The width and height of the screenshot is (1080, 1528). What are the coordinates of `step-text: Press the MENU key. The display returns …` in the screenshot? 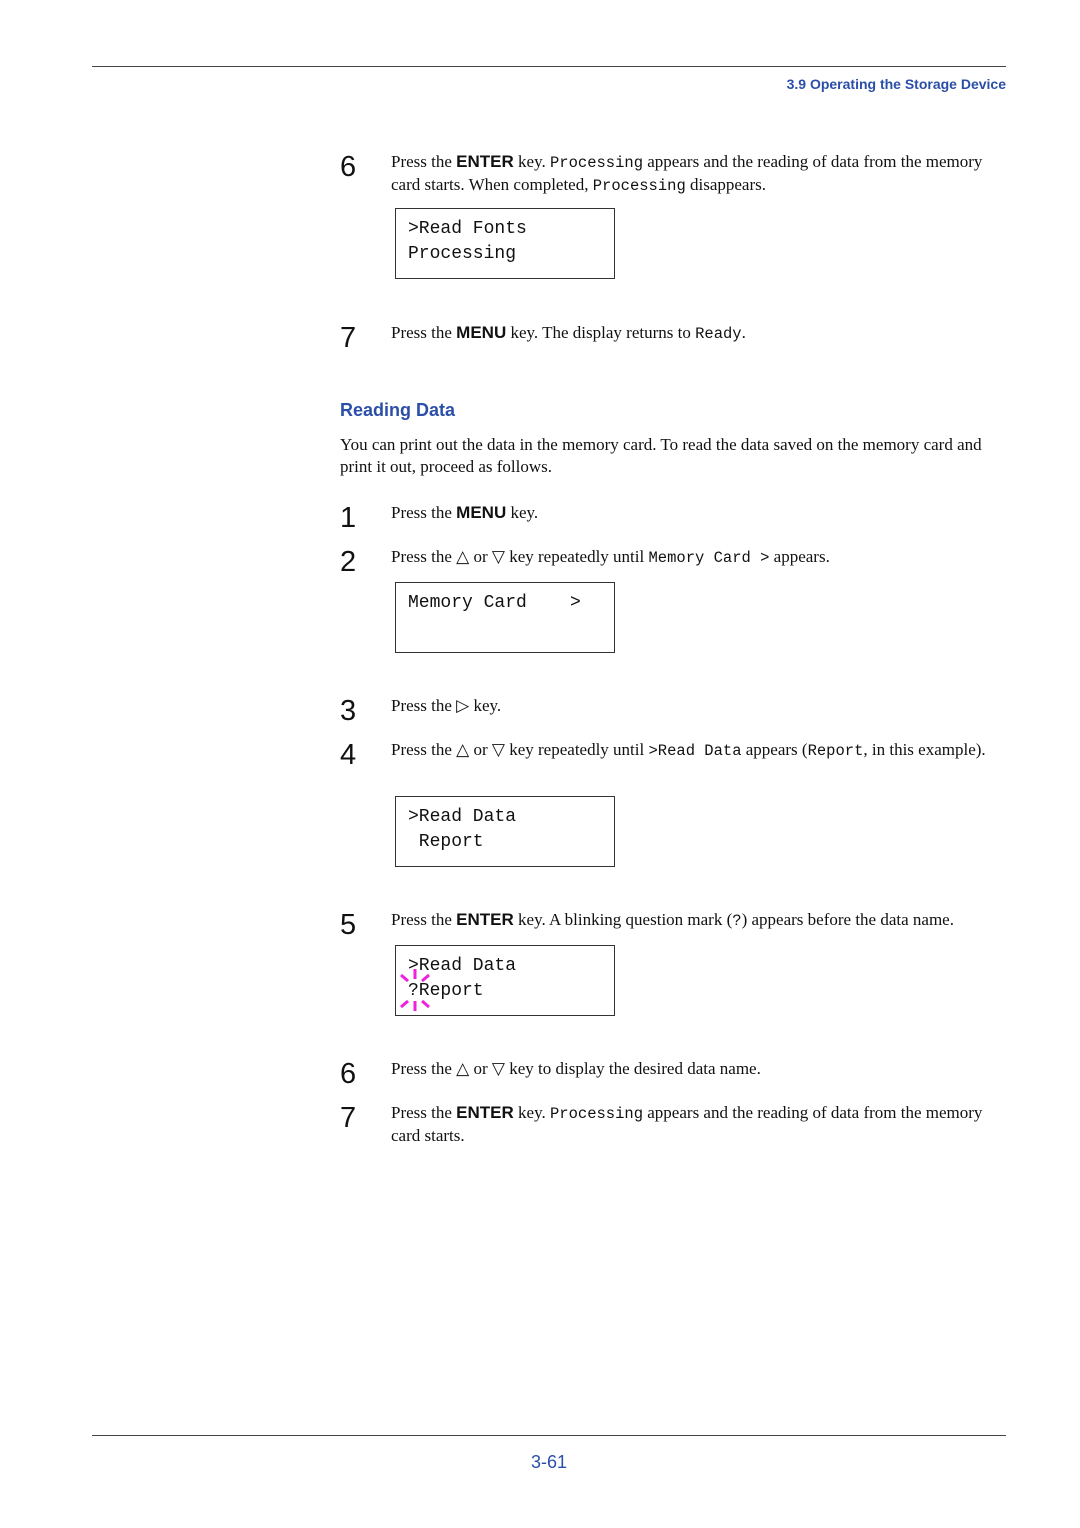 It's located at (698, 333).